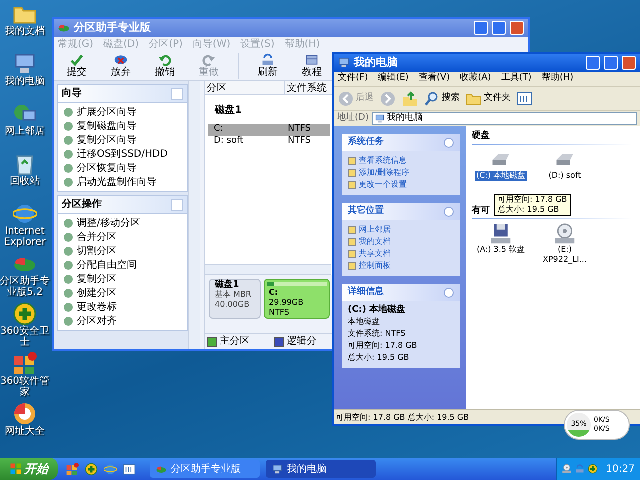  What do you see at coordinates (302, 341) in the screenshot?
I see `legend-label: 逻辑分` at bounding box center [302, 341].